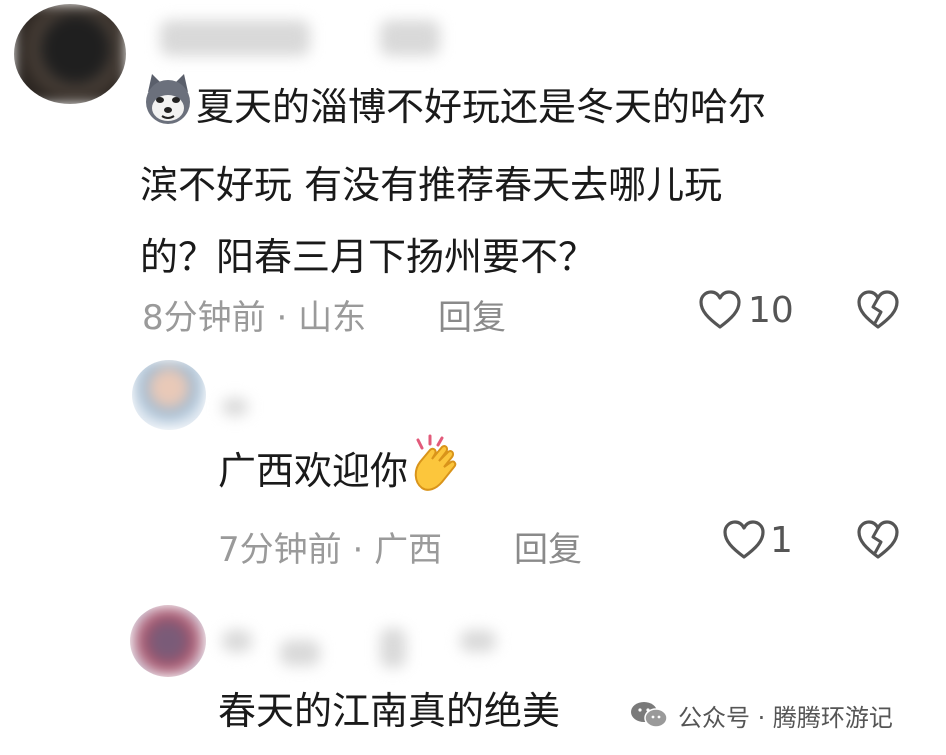  I want to click on wechat-icon, so click(649, 715).